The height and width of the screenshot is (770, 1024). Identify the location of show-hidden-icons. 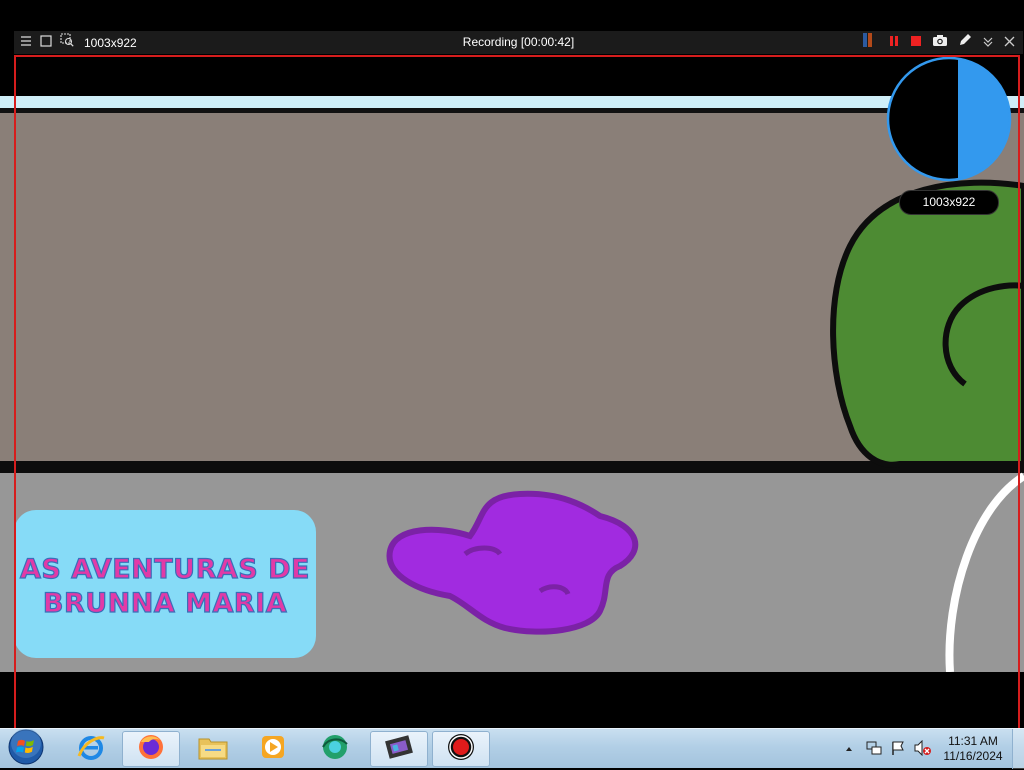
(849, 750).